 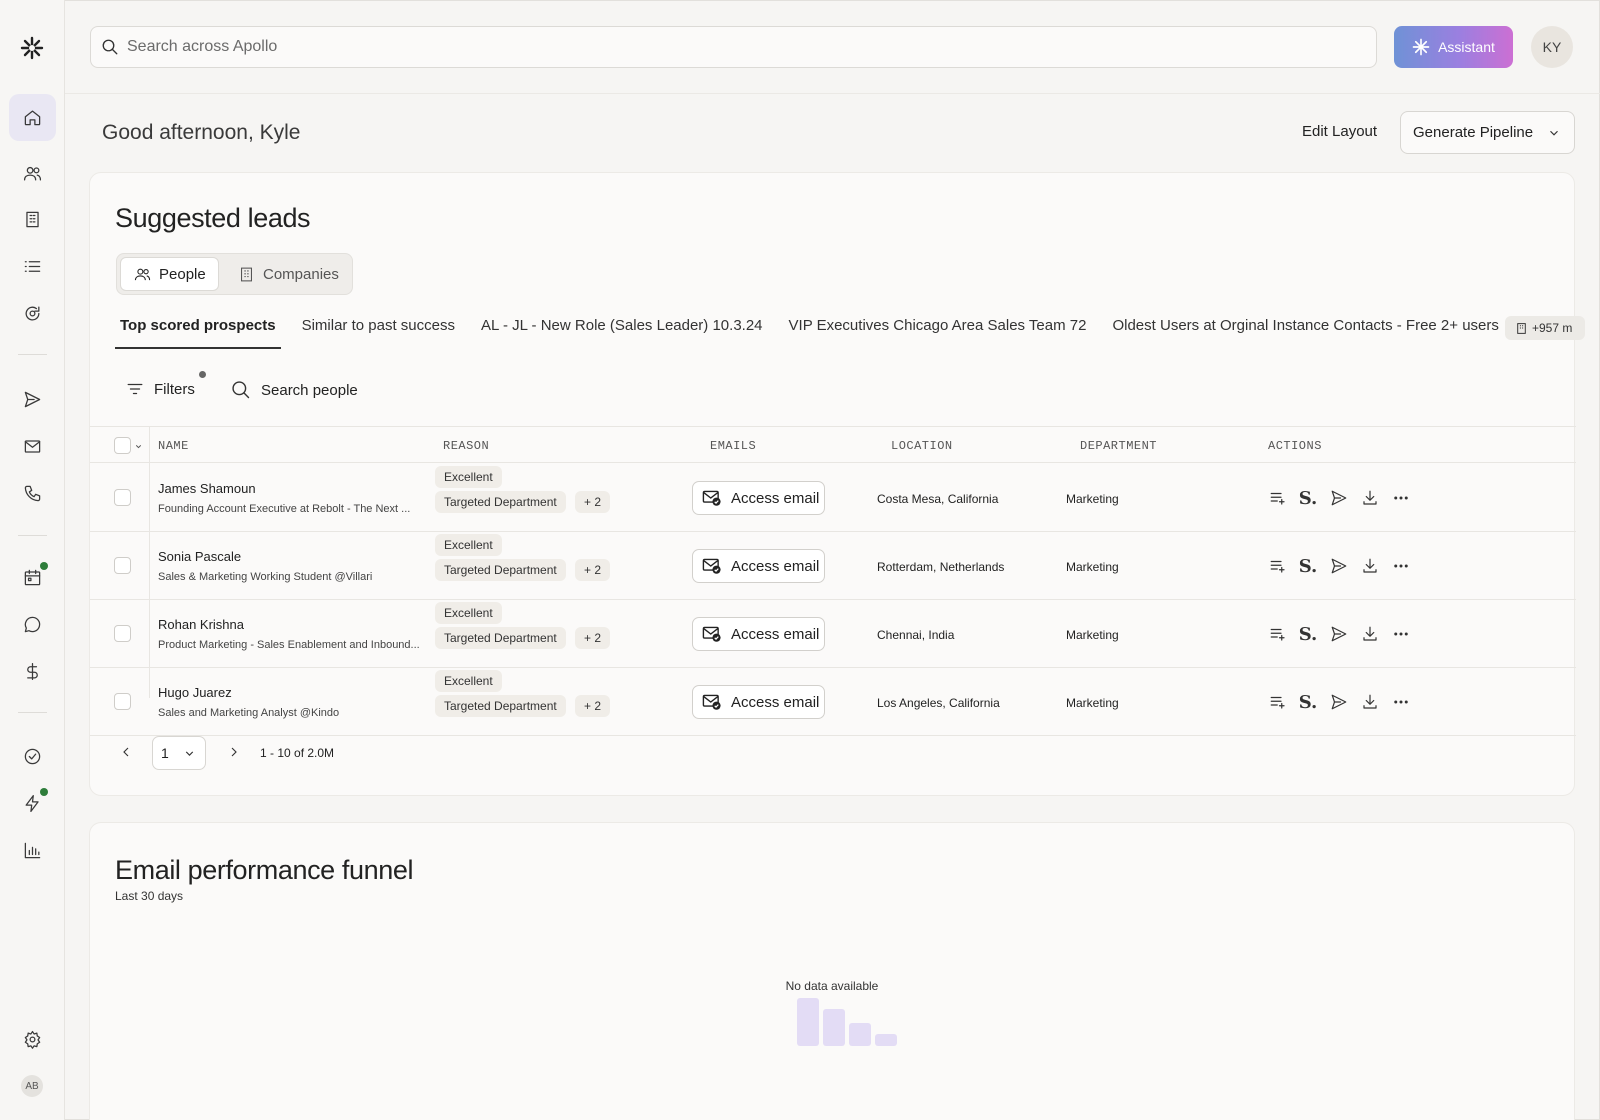 I want to click on segment-people: People, so click(x=169, y=274).